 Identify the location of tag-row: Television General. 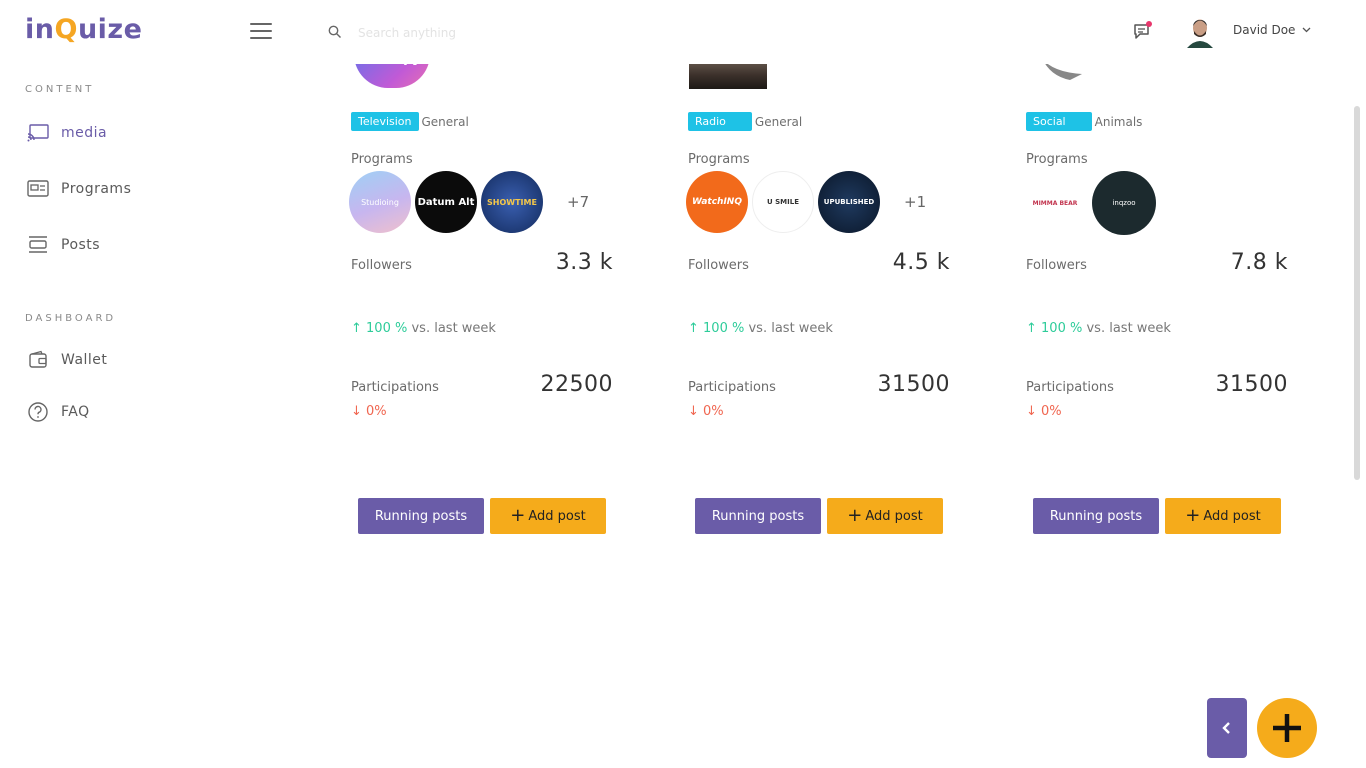
(410, 121).